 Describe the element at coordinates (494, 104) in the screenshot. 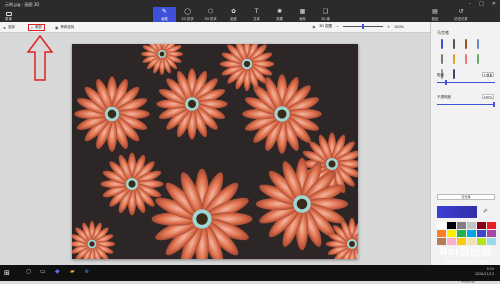

I see `opacity-slider-thumb` at that location.